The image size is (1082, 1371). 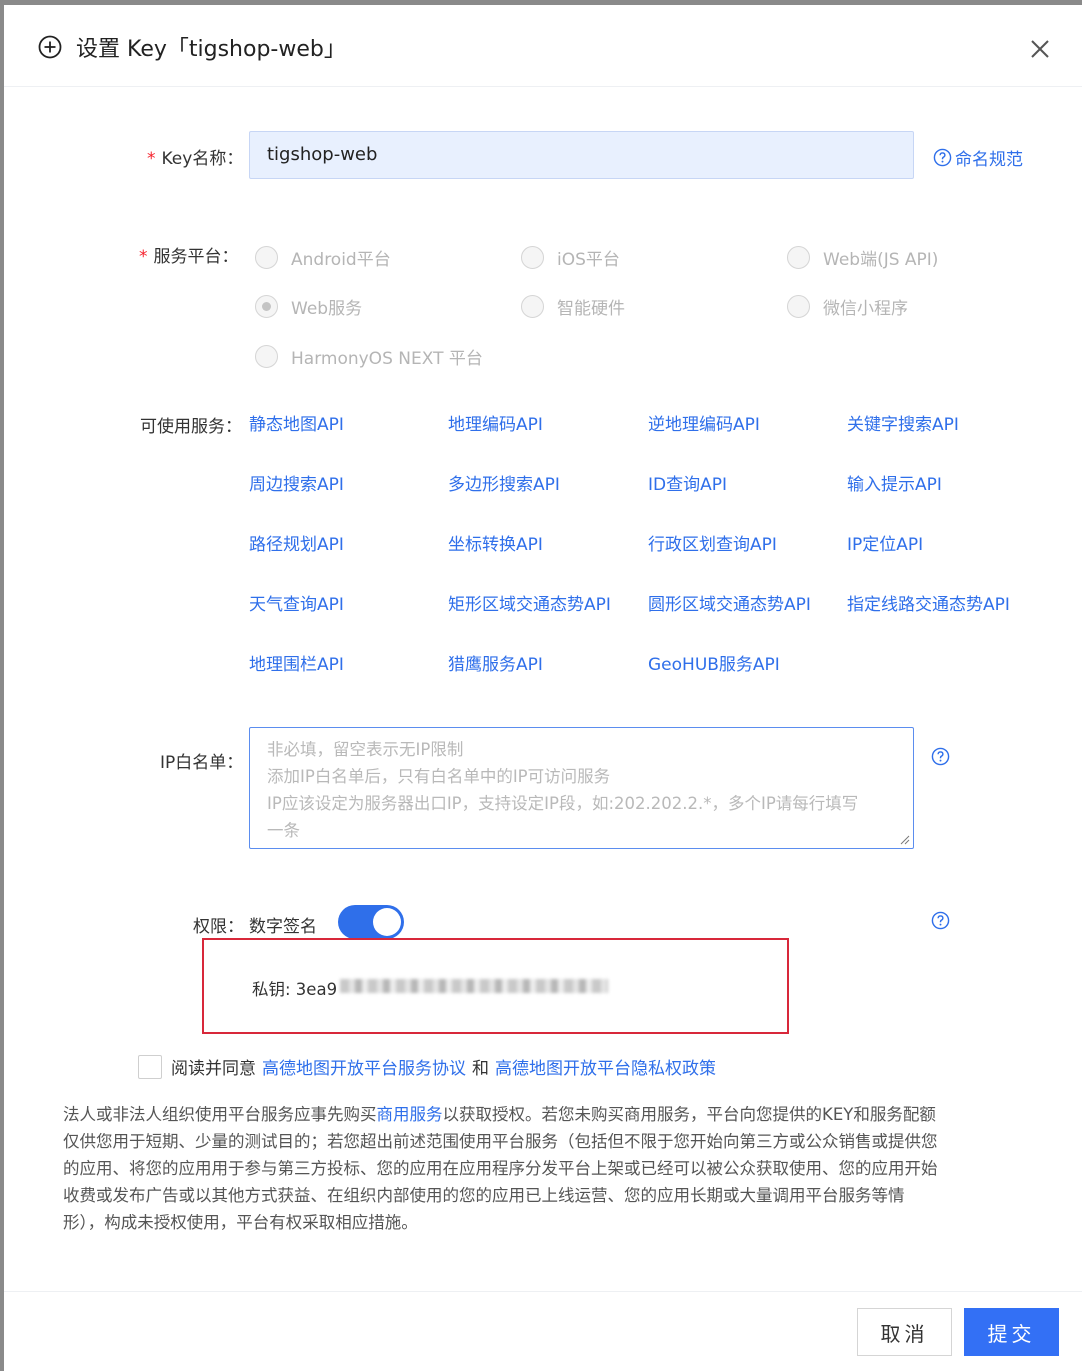 What do you see at coordinates (862, 257) in the screenshot?
I see `radio-web-js-api: Web端(JS API)` at bounding box center [862, 257].